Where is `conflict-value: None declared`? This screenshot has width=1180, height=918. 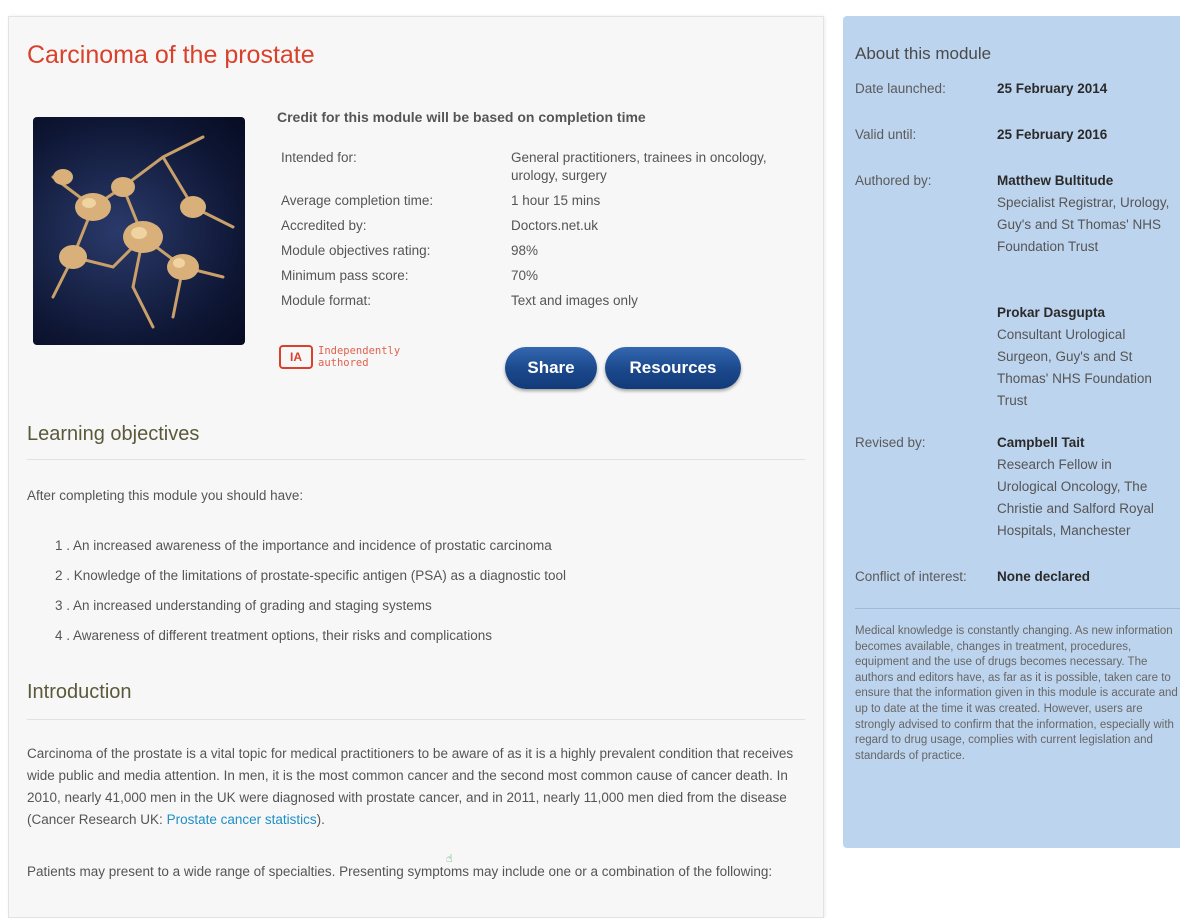 conflict-value: None declared is located at coordinates (1044, 576).